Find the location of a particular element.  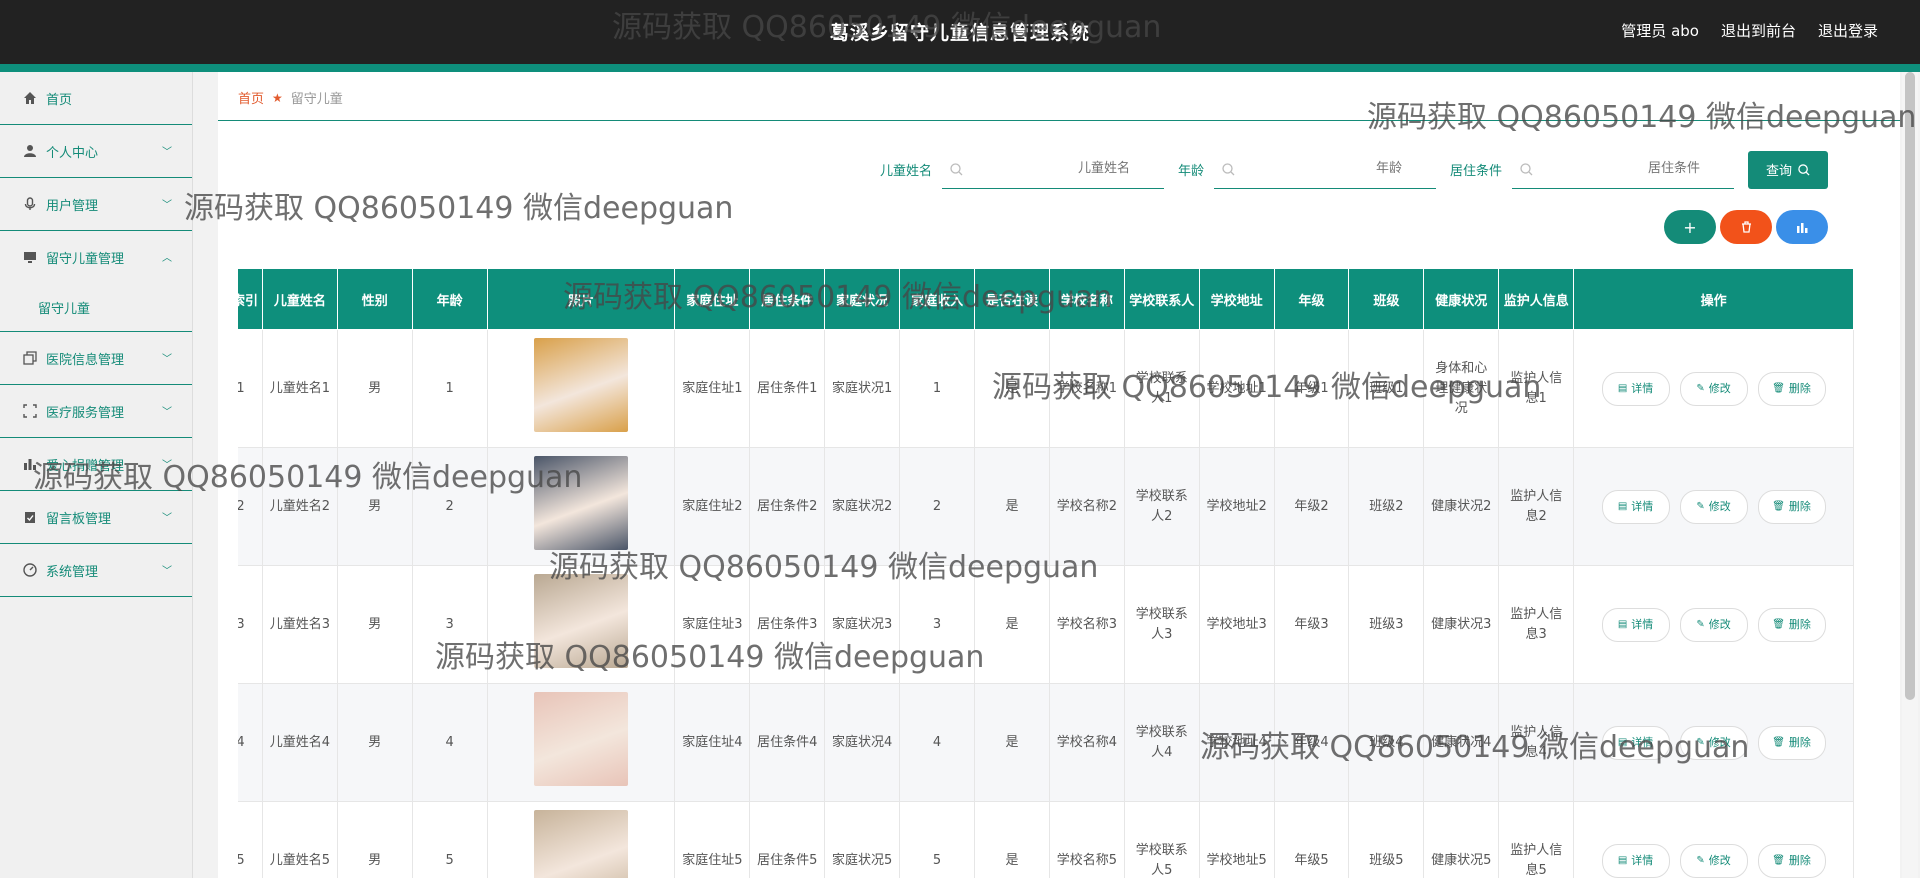

sidebar-item-medical: 医疗服务管理 ﹀ is located at coordinates (96, 411).